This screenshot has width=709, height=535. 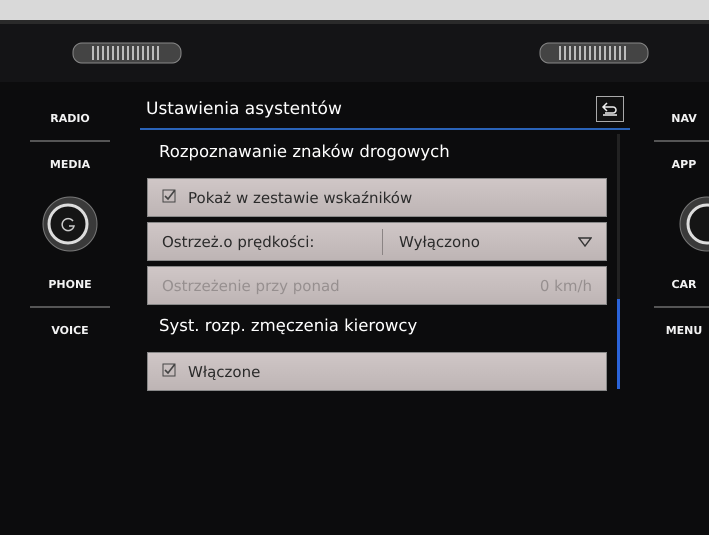 What do you see at coordinates (684, 118) in the screenshot?
I see `side-button: NAV` at bounding box center [684, 118].